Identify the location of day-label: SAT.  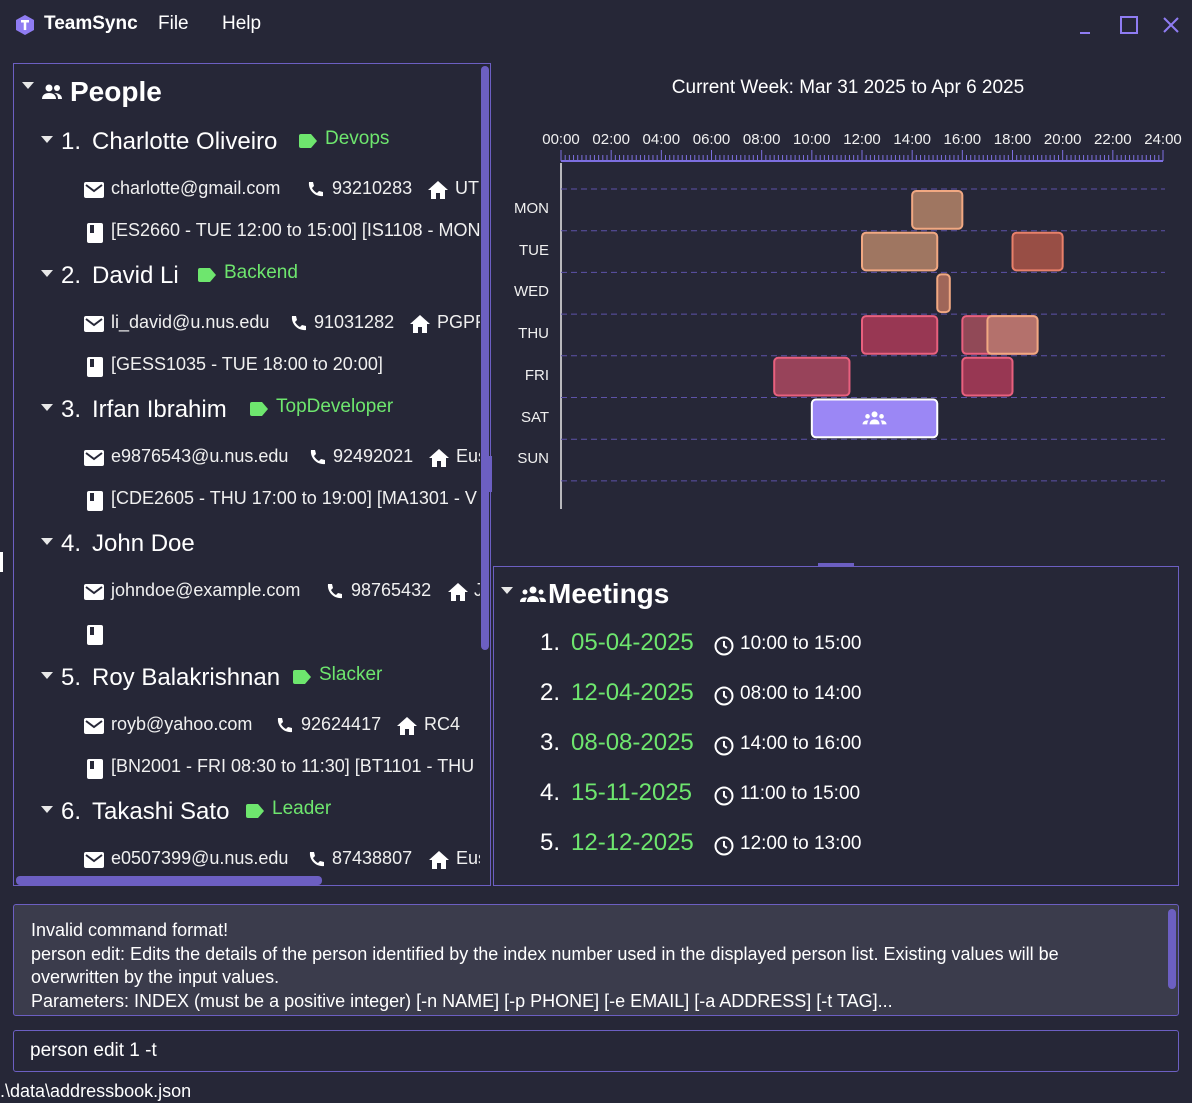
(534, 417).